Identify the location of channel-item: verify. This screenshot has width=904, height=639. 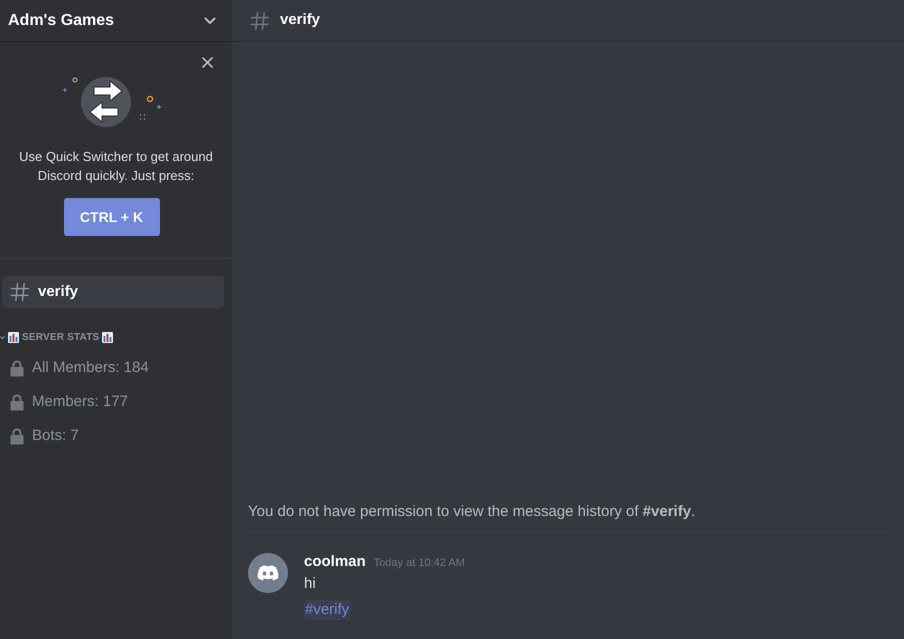
(113, 292).